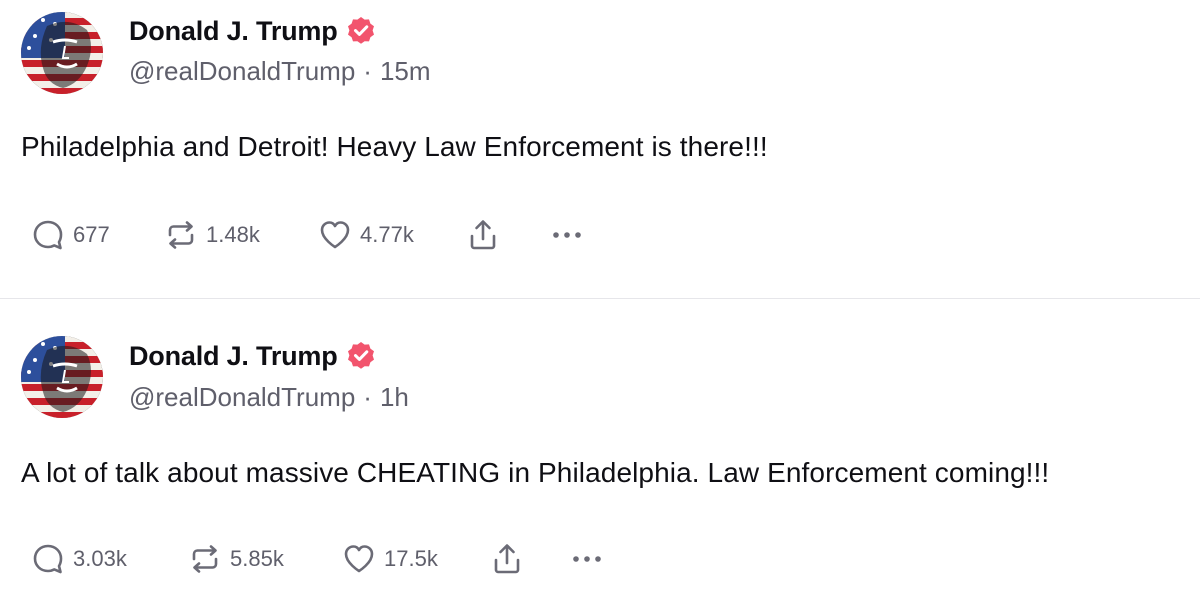 This screenshot has height=598, width=1200. What do you see at coordinates (405, 71) in the screenshot?
I see `post-timestamp: 15m` at bounding box center [405, 71].